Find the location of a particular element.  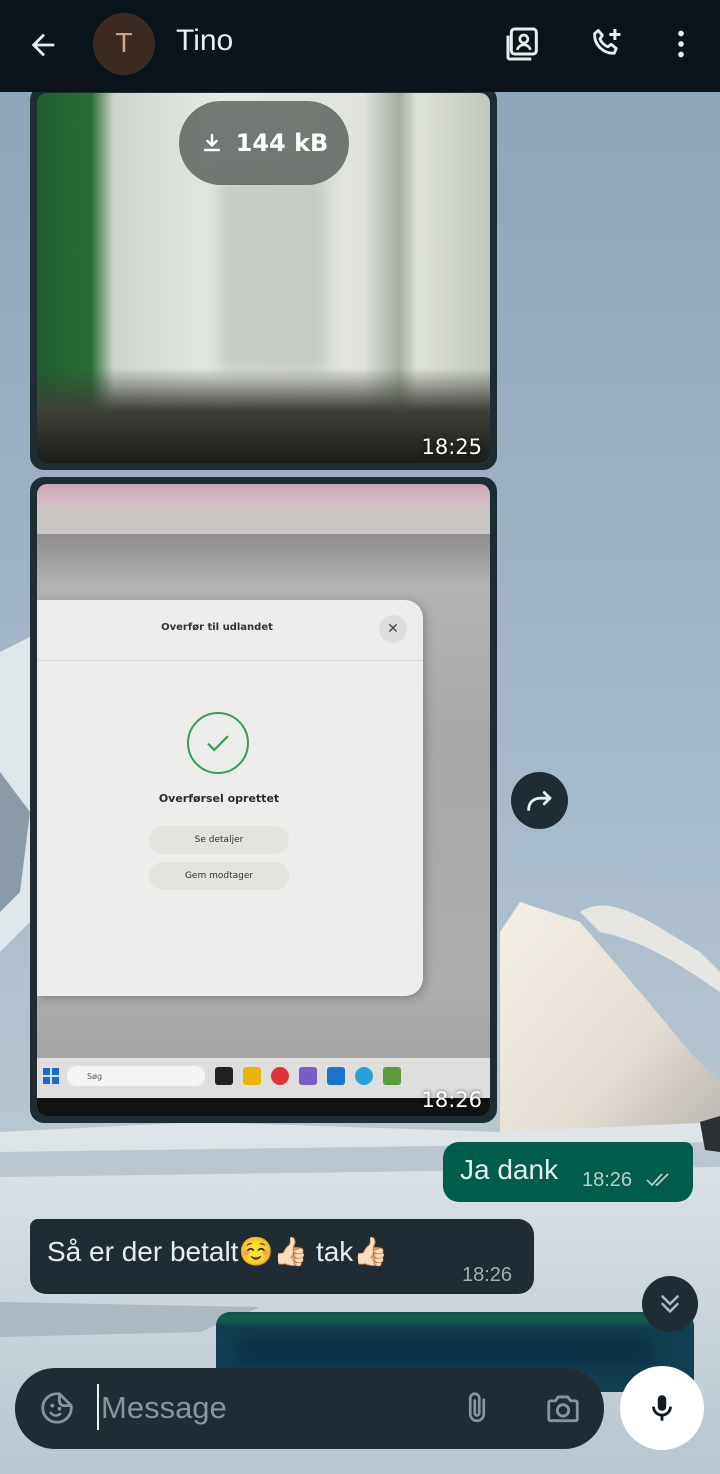

camera-icon is located at coordinates (563, 1409).